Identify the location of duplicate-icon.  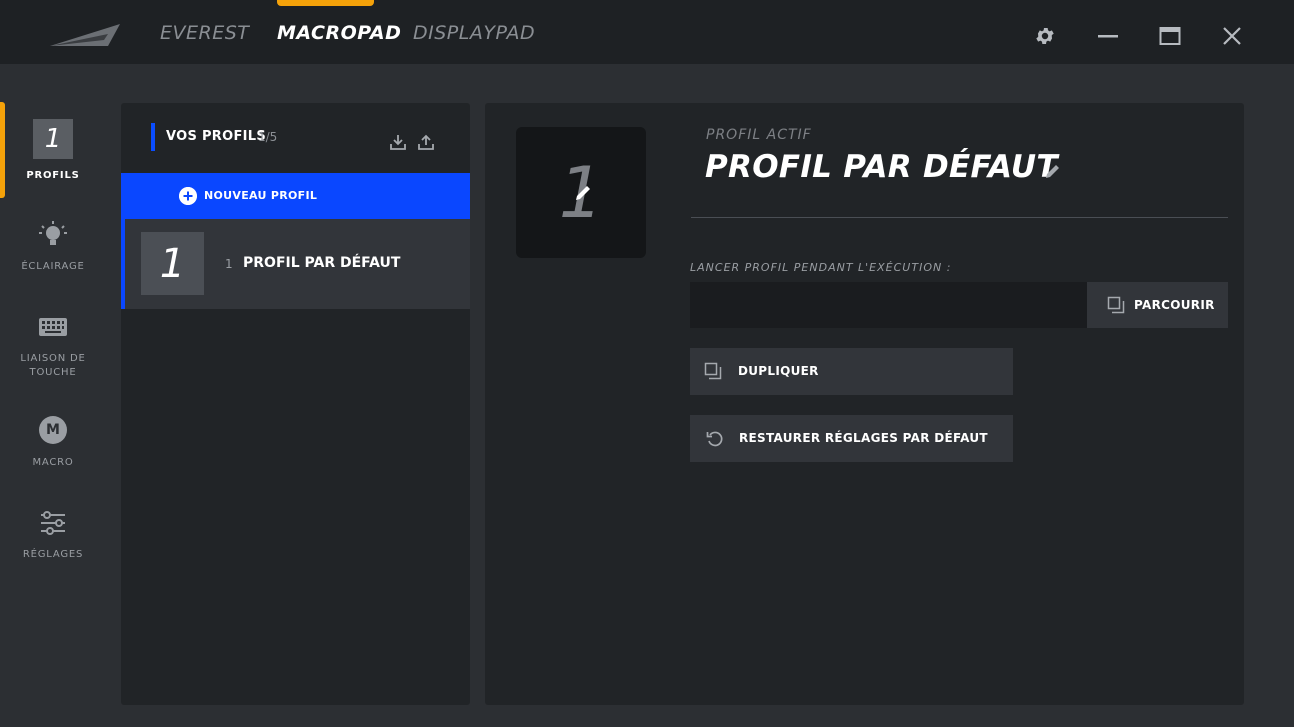
(713, 371).